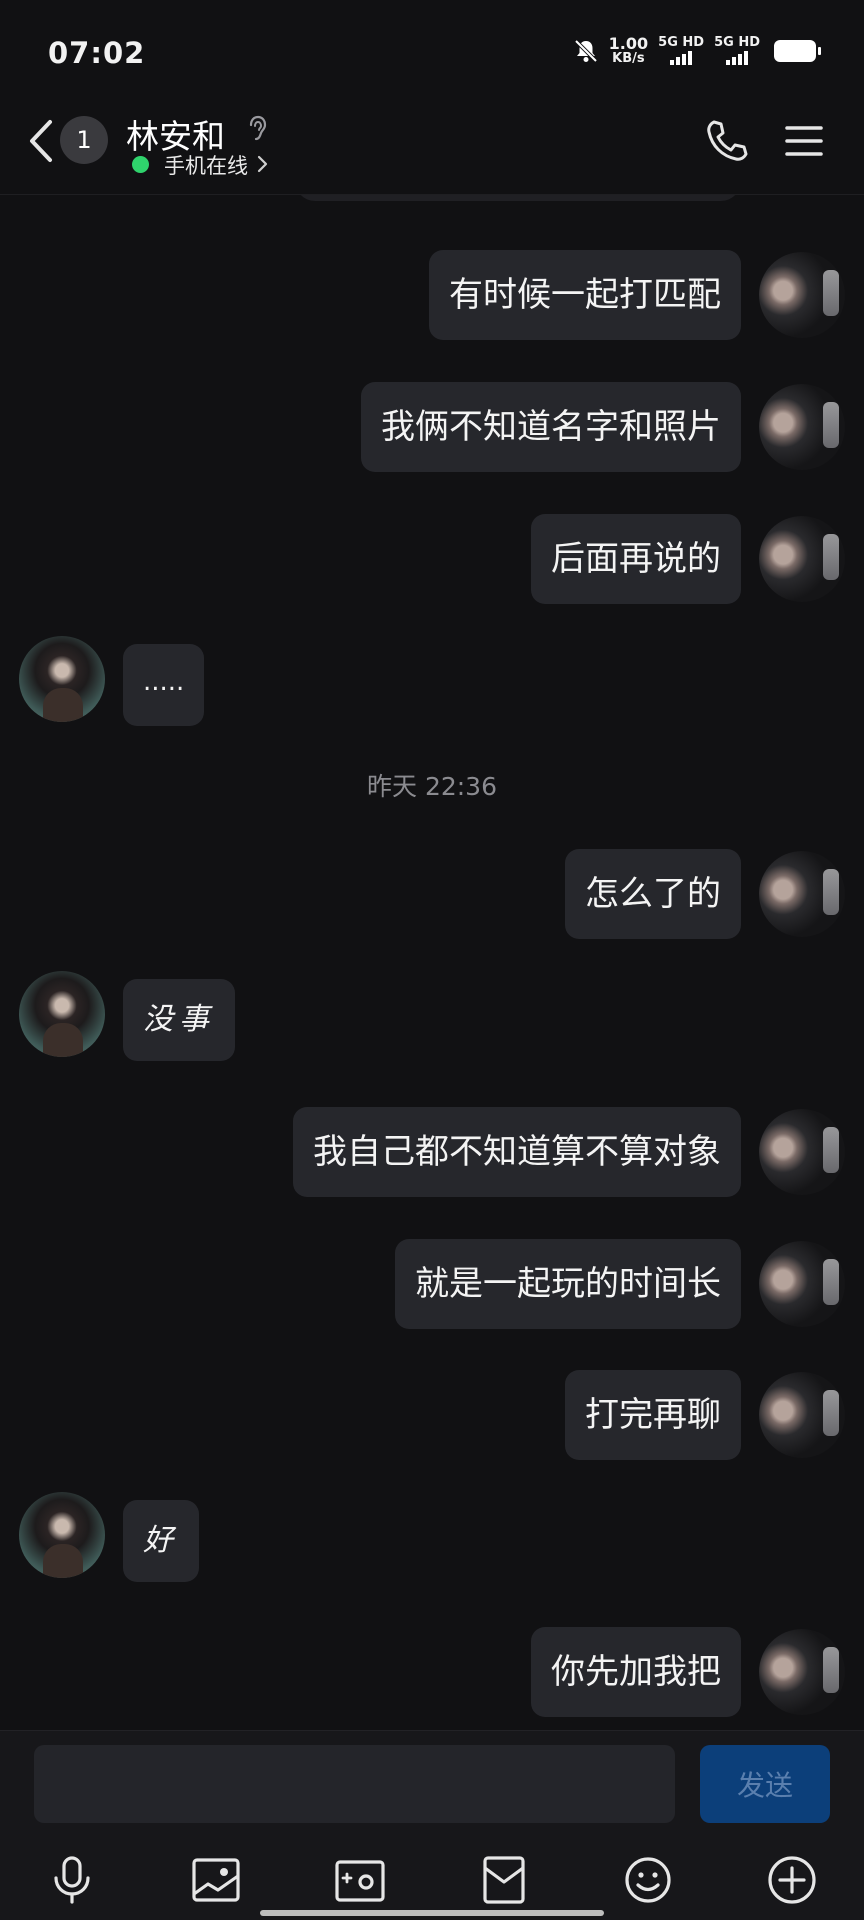  What do you see at coordinates (179, 1020) in the screenshot?
I see `message-bubble: 没事` at bounding box center [179, 1020].